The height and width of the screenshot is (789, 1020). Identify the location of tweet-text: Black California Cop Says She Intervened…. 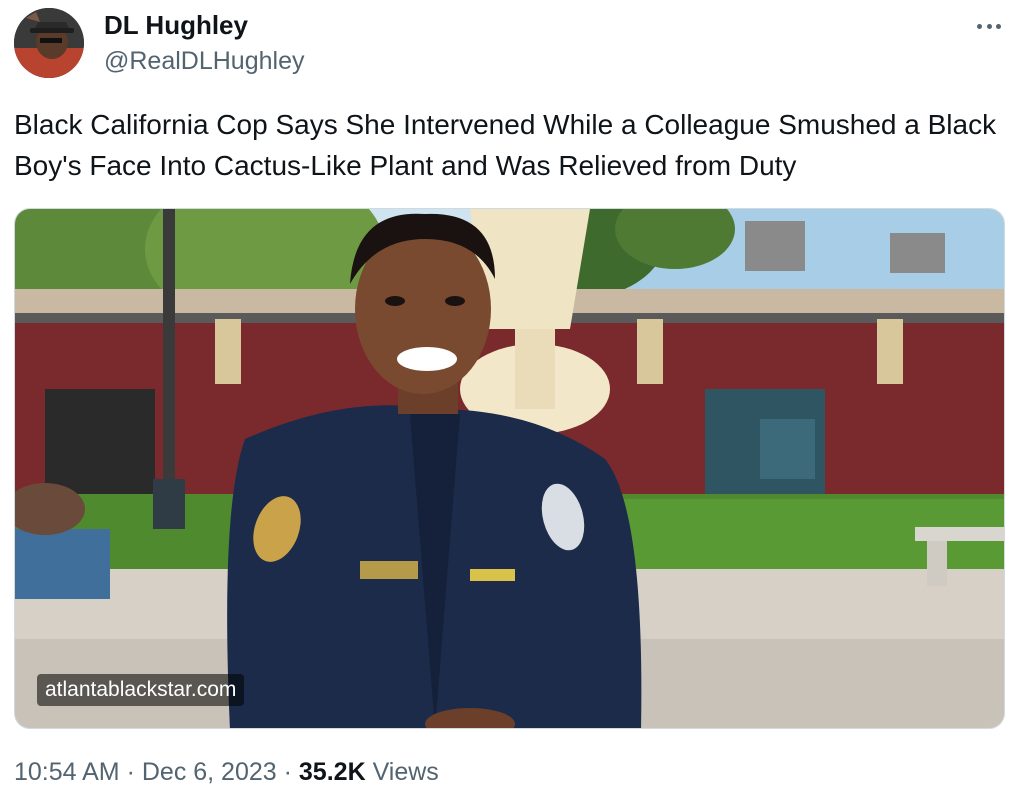
(505, 145).